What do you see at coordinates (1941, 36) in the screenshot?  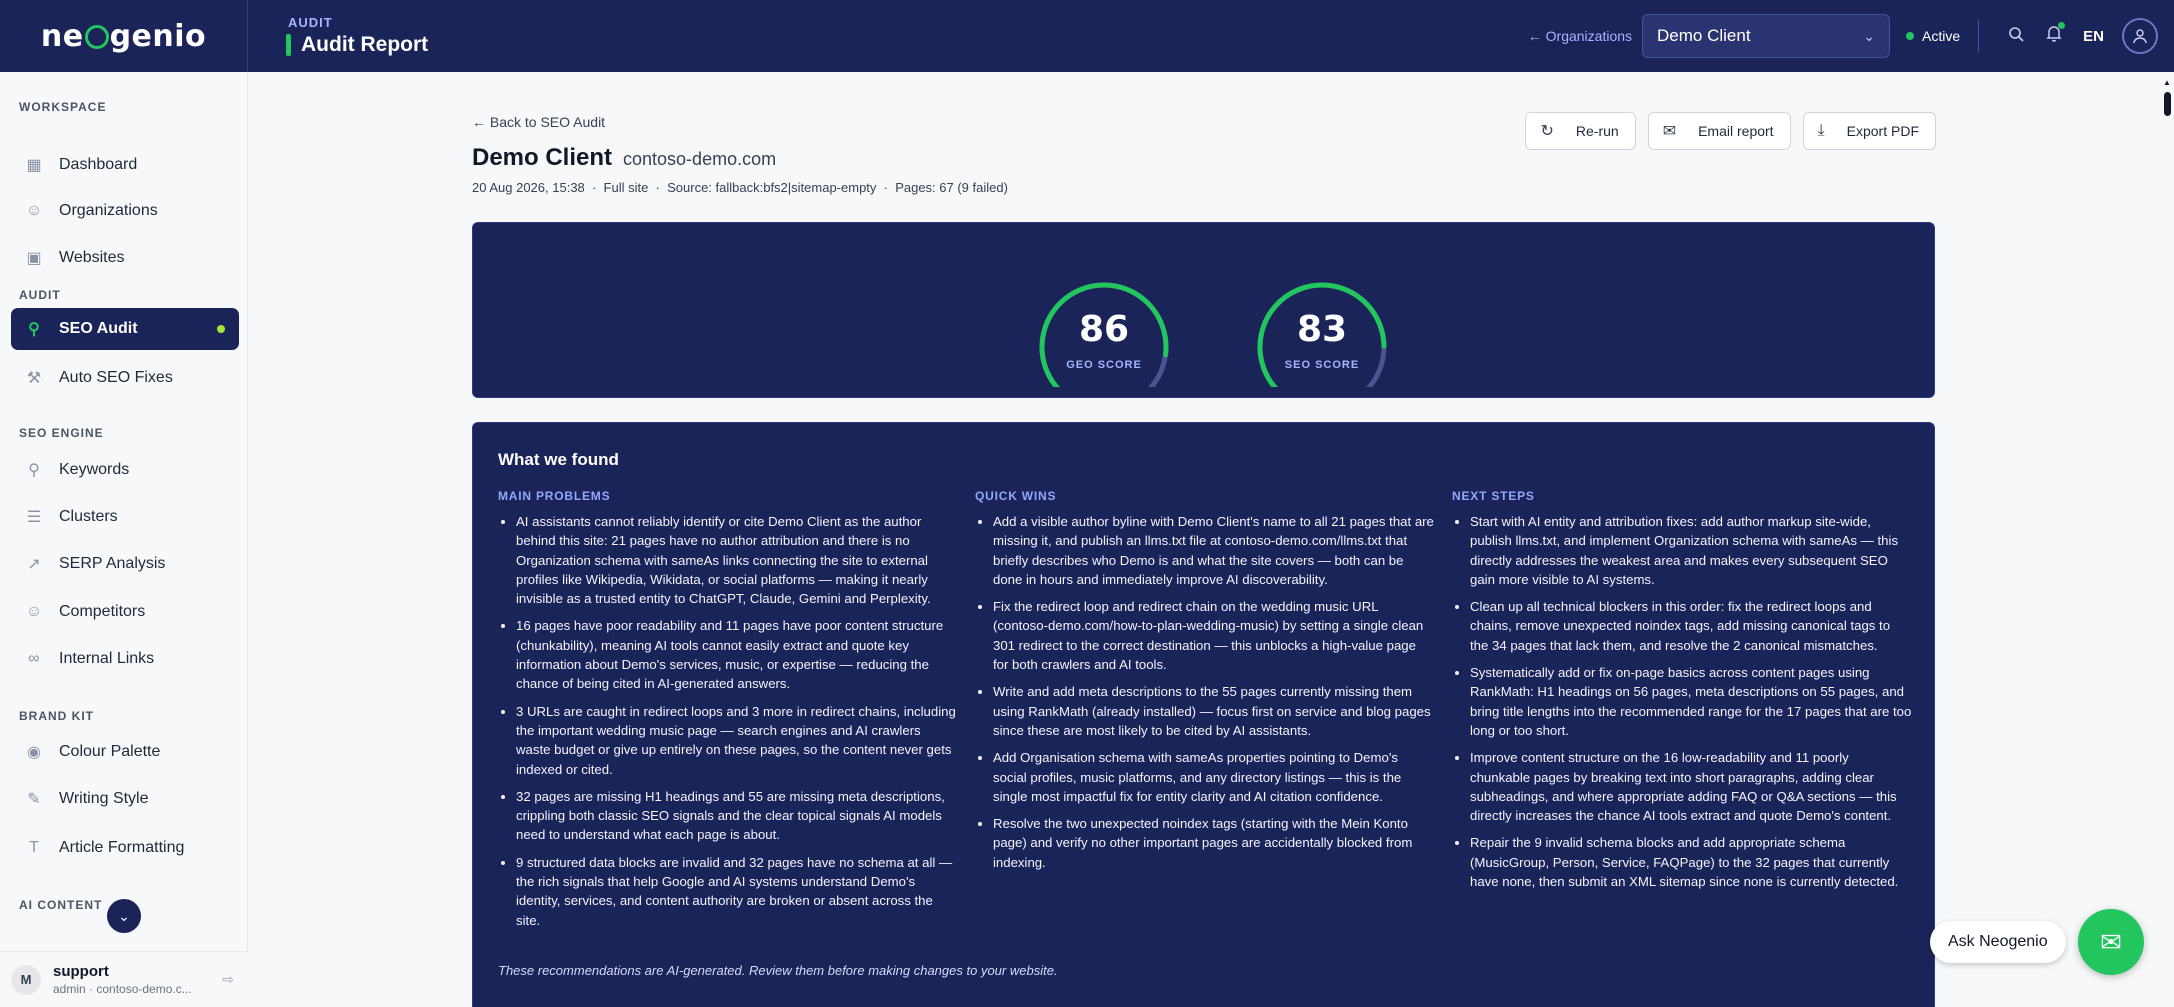 I see `status-label: Active` at bounding box center [1941, 36].